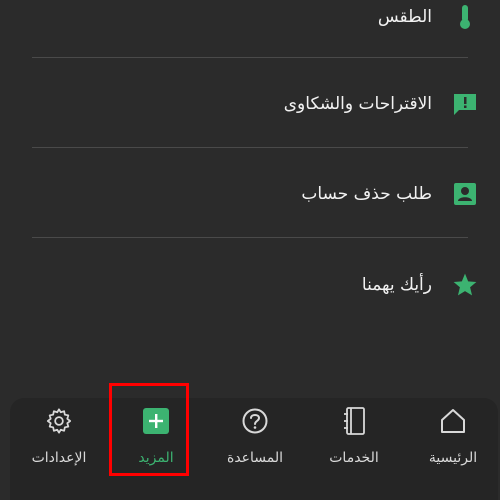 The image size is (500, 500). I want to click on home-icon, so click(453, 421).